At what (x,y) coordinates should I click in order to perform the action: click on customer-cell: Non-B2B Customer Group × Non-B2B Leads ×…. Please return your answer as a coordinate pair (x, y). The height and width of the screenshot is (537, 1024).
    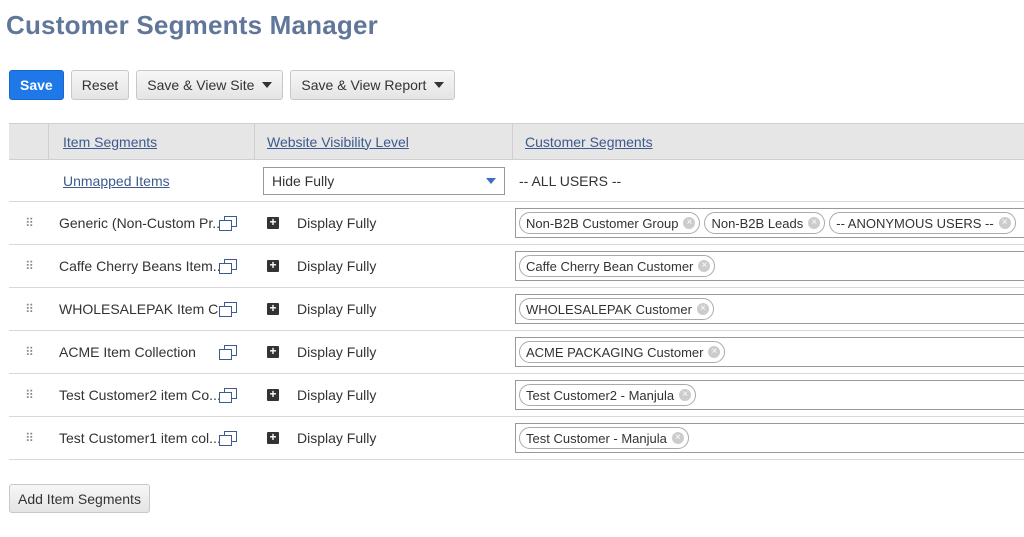
    Looking at the image, I should click on (768, 223).